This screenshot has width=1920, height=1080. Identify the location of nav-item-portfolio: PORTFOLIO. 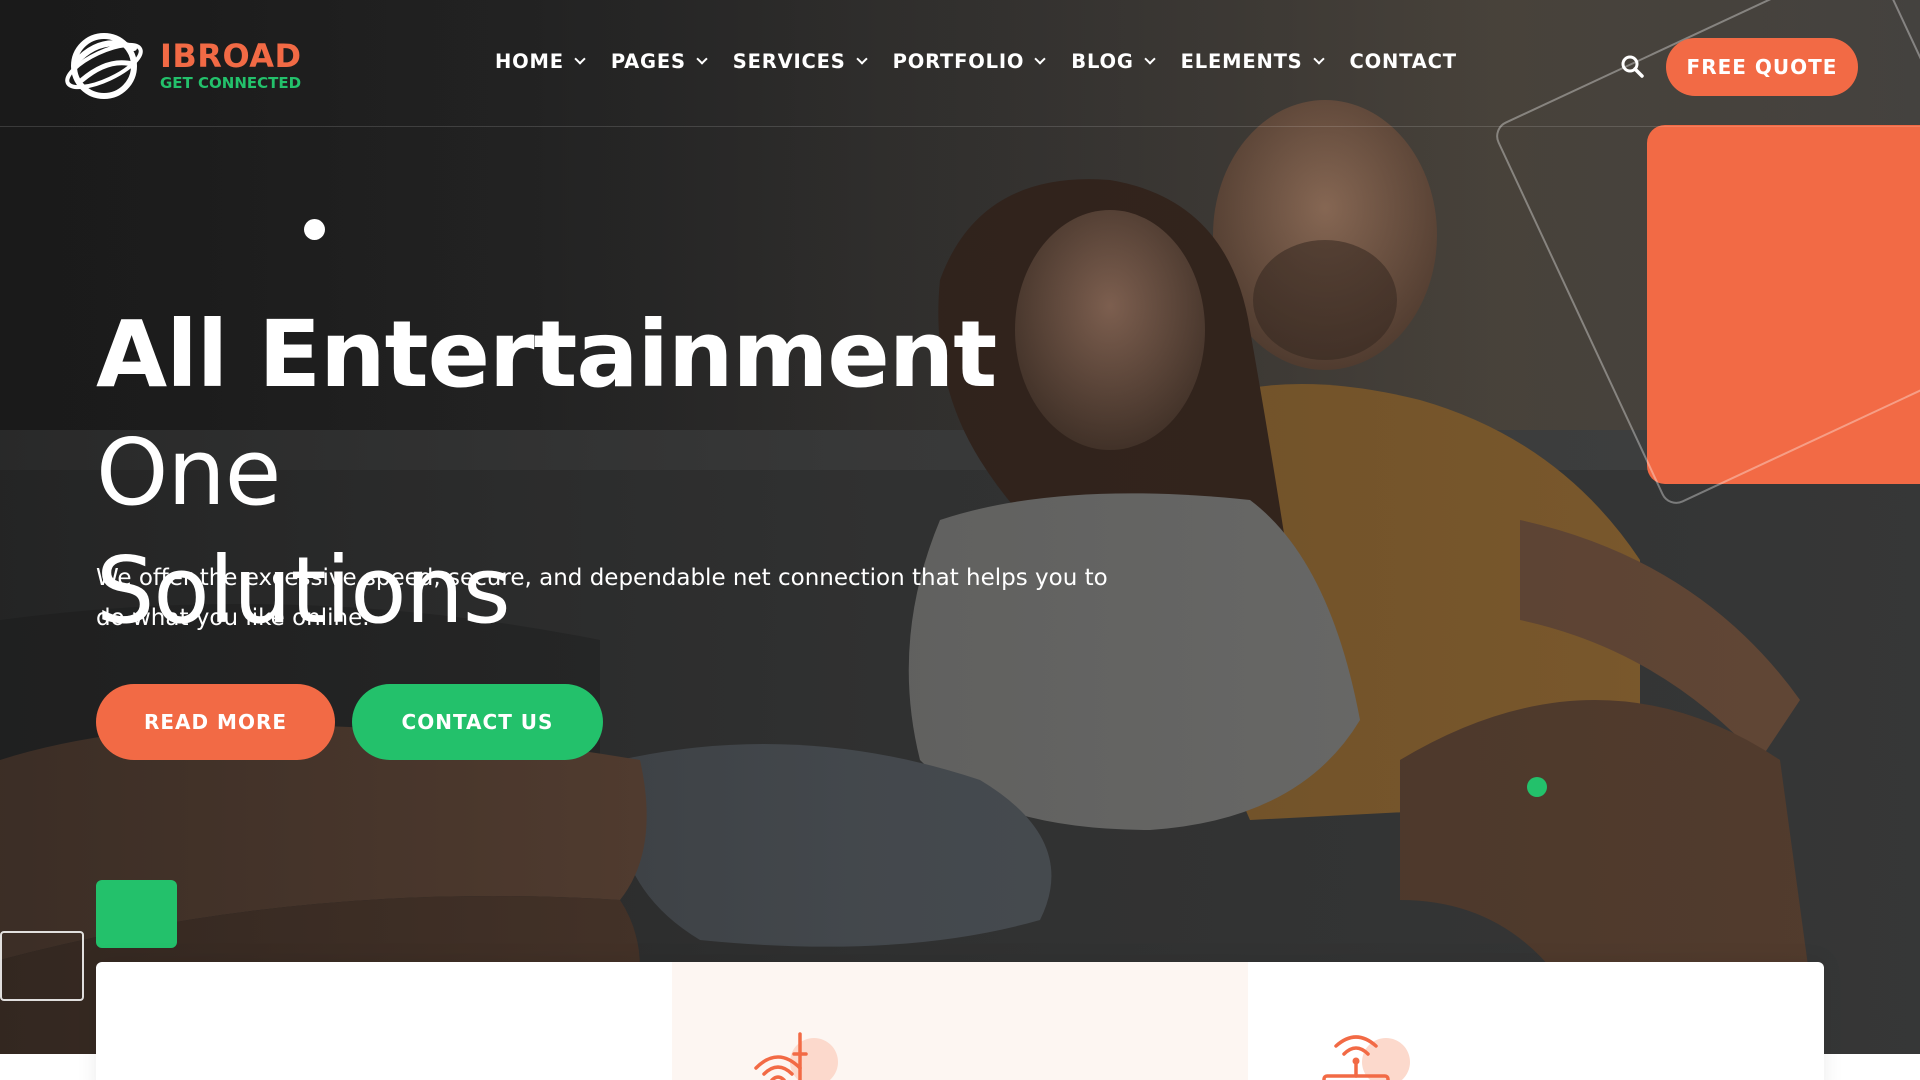
(969, 61).